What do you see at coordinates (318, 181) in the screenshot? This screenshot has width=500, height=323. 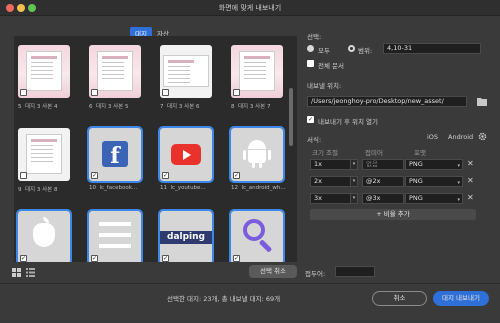 I see `scale-value: 2x` at bounding box center [318, 181].